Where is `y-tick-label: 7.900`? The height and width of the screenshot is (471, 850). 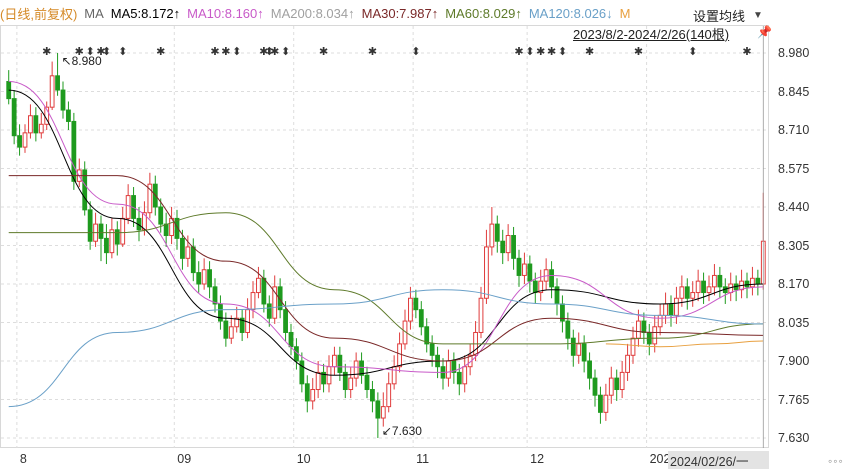 y-tick-label: 7.900 is located at coordinates (794, 361).